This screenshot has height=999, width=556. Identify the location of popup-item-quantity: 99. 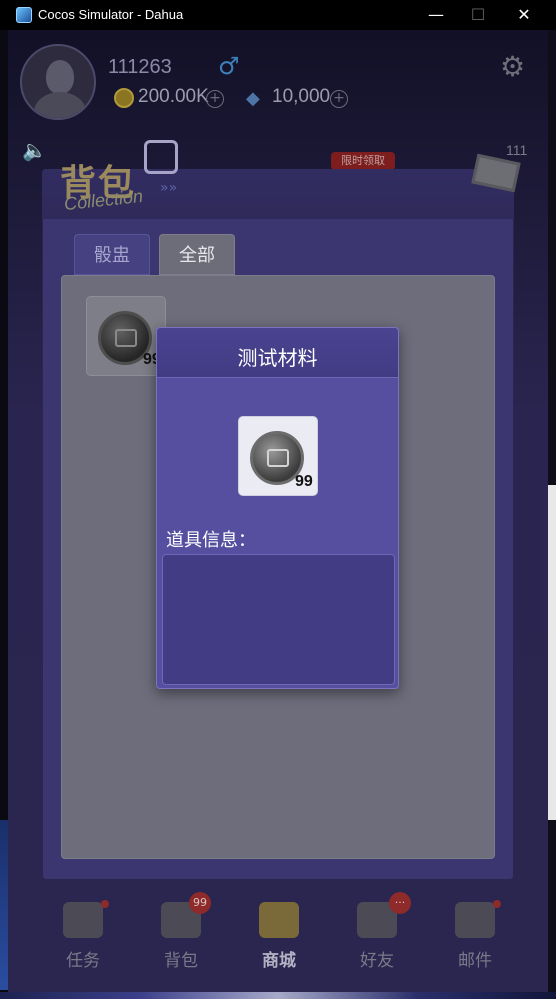
(304, 481).